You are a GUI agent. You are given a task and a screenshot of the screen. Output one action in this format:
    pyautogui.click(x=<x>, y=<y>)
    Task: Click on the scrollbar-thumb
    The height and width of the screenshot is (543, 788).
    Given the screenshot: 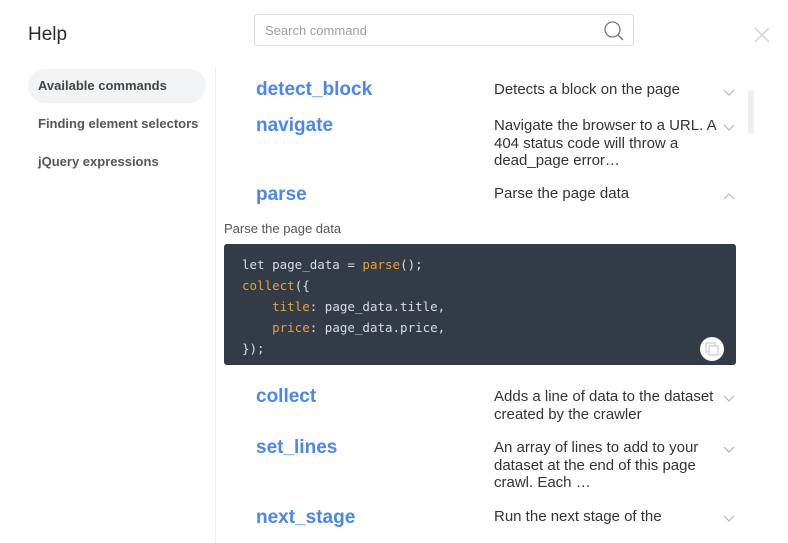 What is the action you would take?
    pyautogui.click(x=751, y=112)
    